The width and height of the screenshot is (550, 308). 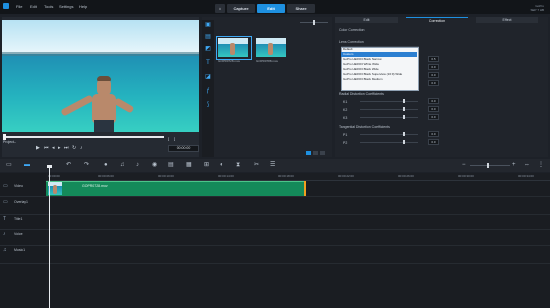 What do you see at coordinates (208, 37) in the screenshot?
I see `instant-project-icon: ▤` at bounding box center [208, 37].